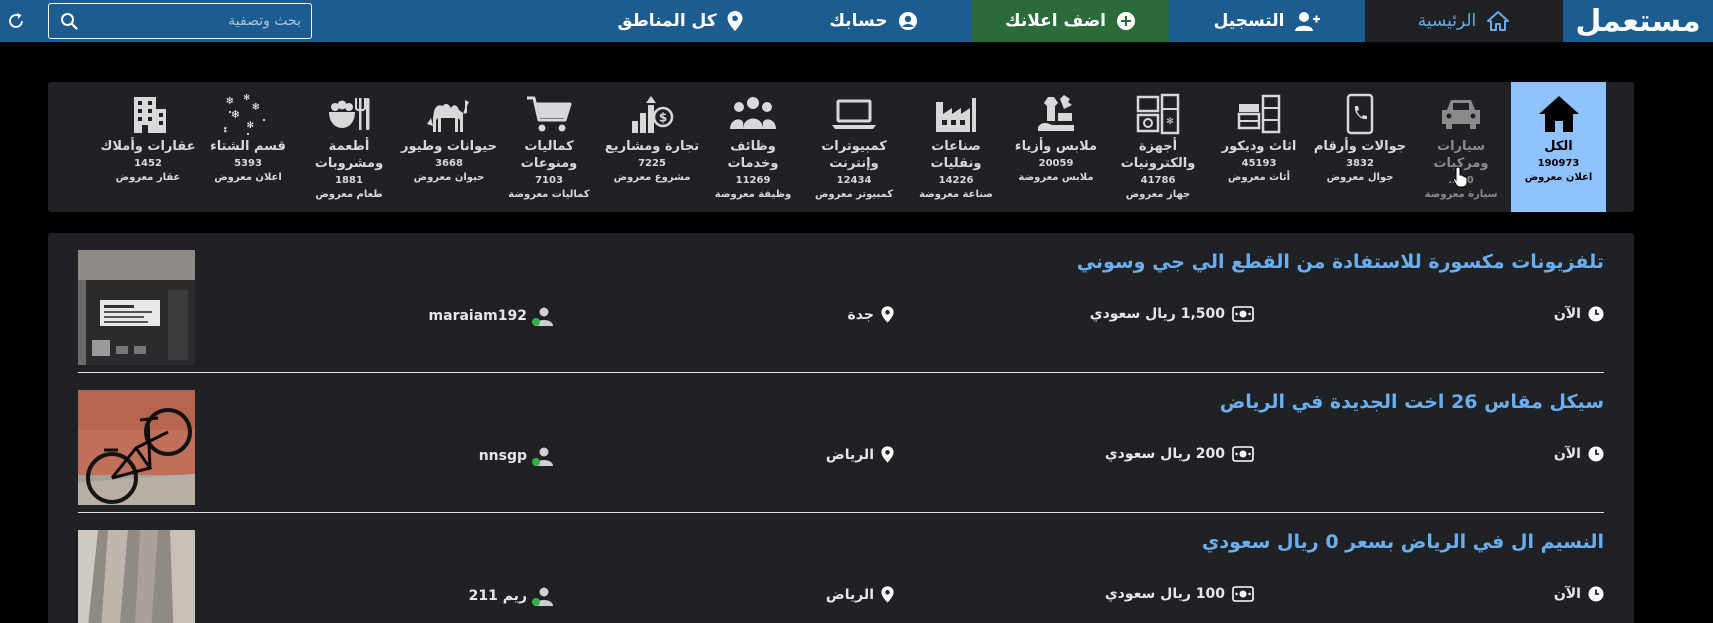 The height and width of the screenshot is (623, 1713). What do you see at coordinates (1461, 147) in the screenshot?
I see `category-cars: سيارات ومركبات 20... سيارة معروضة` at bounding box center [1461, 147].